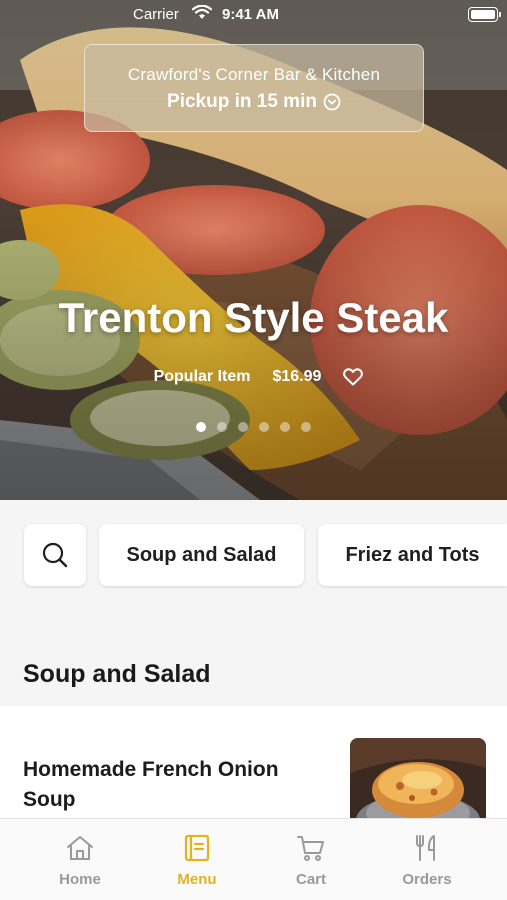 The height and width of the screenshot is (900, 507). Describe the element at coordinates (254, 74) in the screenshot. I see `restaurant-name: Crawford's Corner Bar & Kitchen` at that location.